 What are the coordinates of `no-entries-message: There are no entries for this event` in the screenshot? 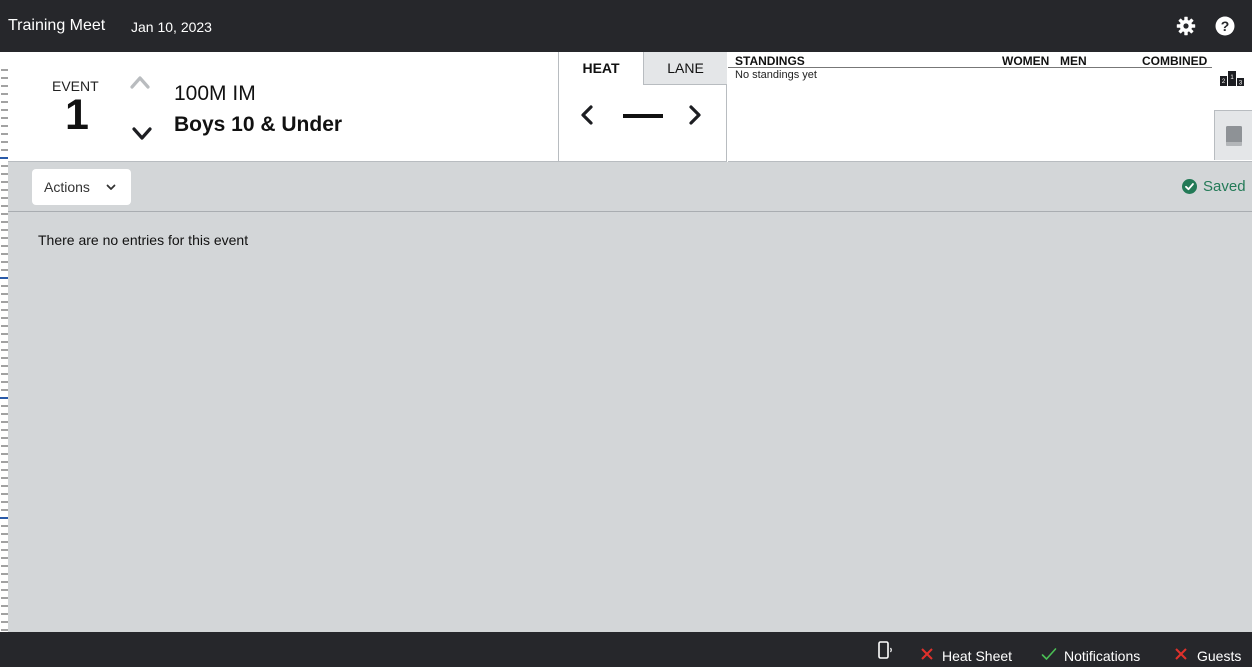 It's located at (143, 240).